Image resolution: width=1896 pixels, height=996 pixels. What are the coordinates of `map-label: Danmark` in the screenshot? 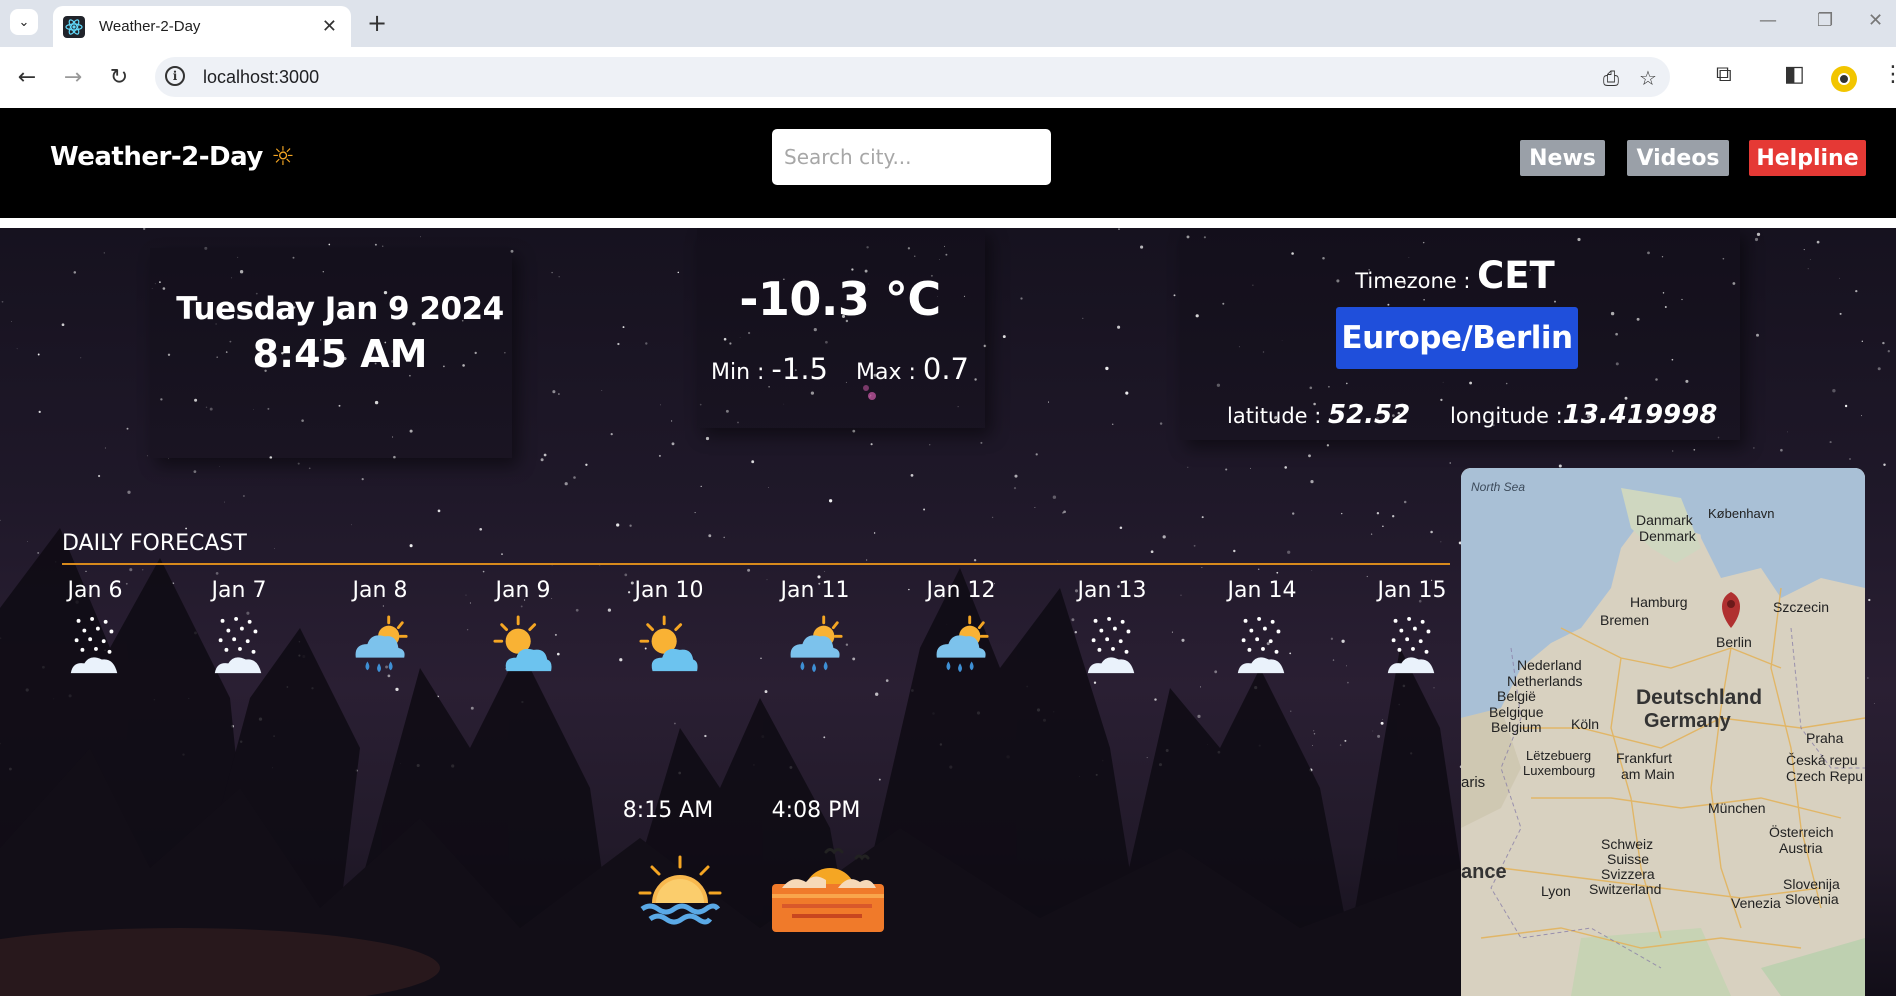 It's located at (1664, 520).